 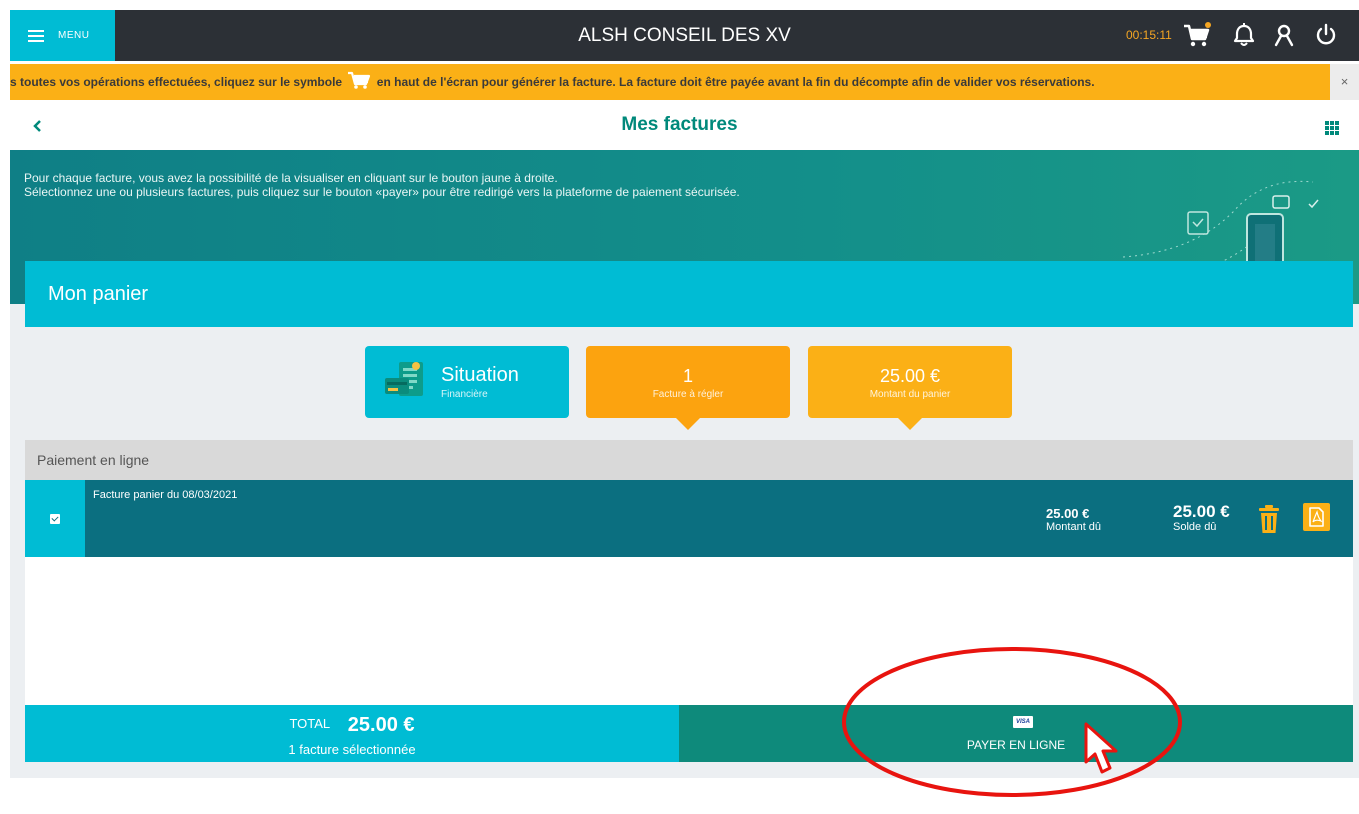 I want to click on amount-due-label: Montant dû, so click(x=1074, y=527).